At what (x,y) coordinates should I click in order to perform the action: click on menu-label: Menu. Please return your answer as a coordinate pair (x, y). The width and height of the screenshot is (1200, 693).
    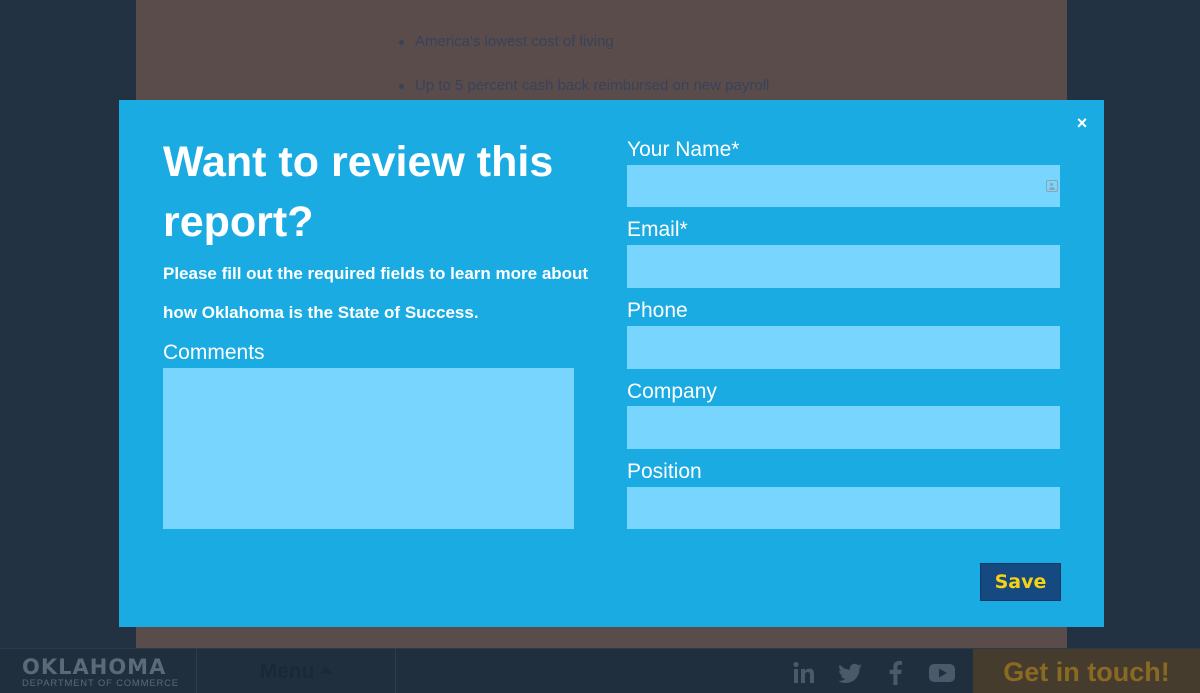
    Looking at the image, I should click on (287, 671).